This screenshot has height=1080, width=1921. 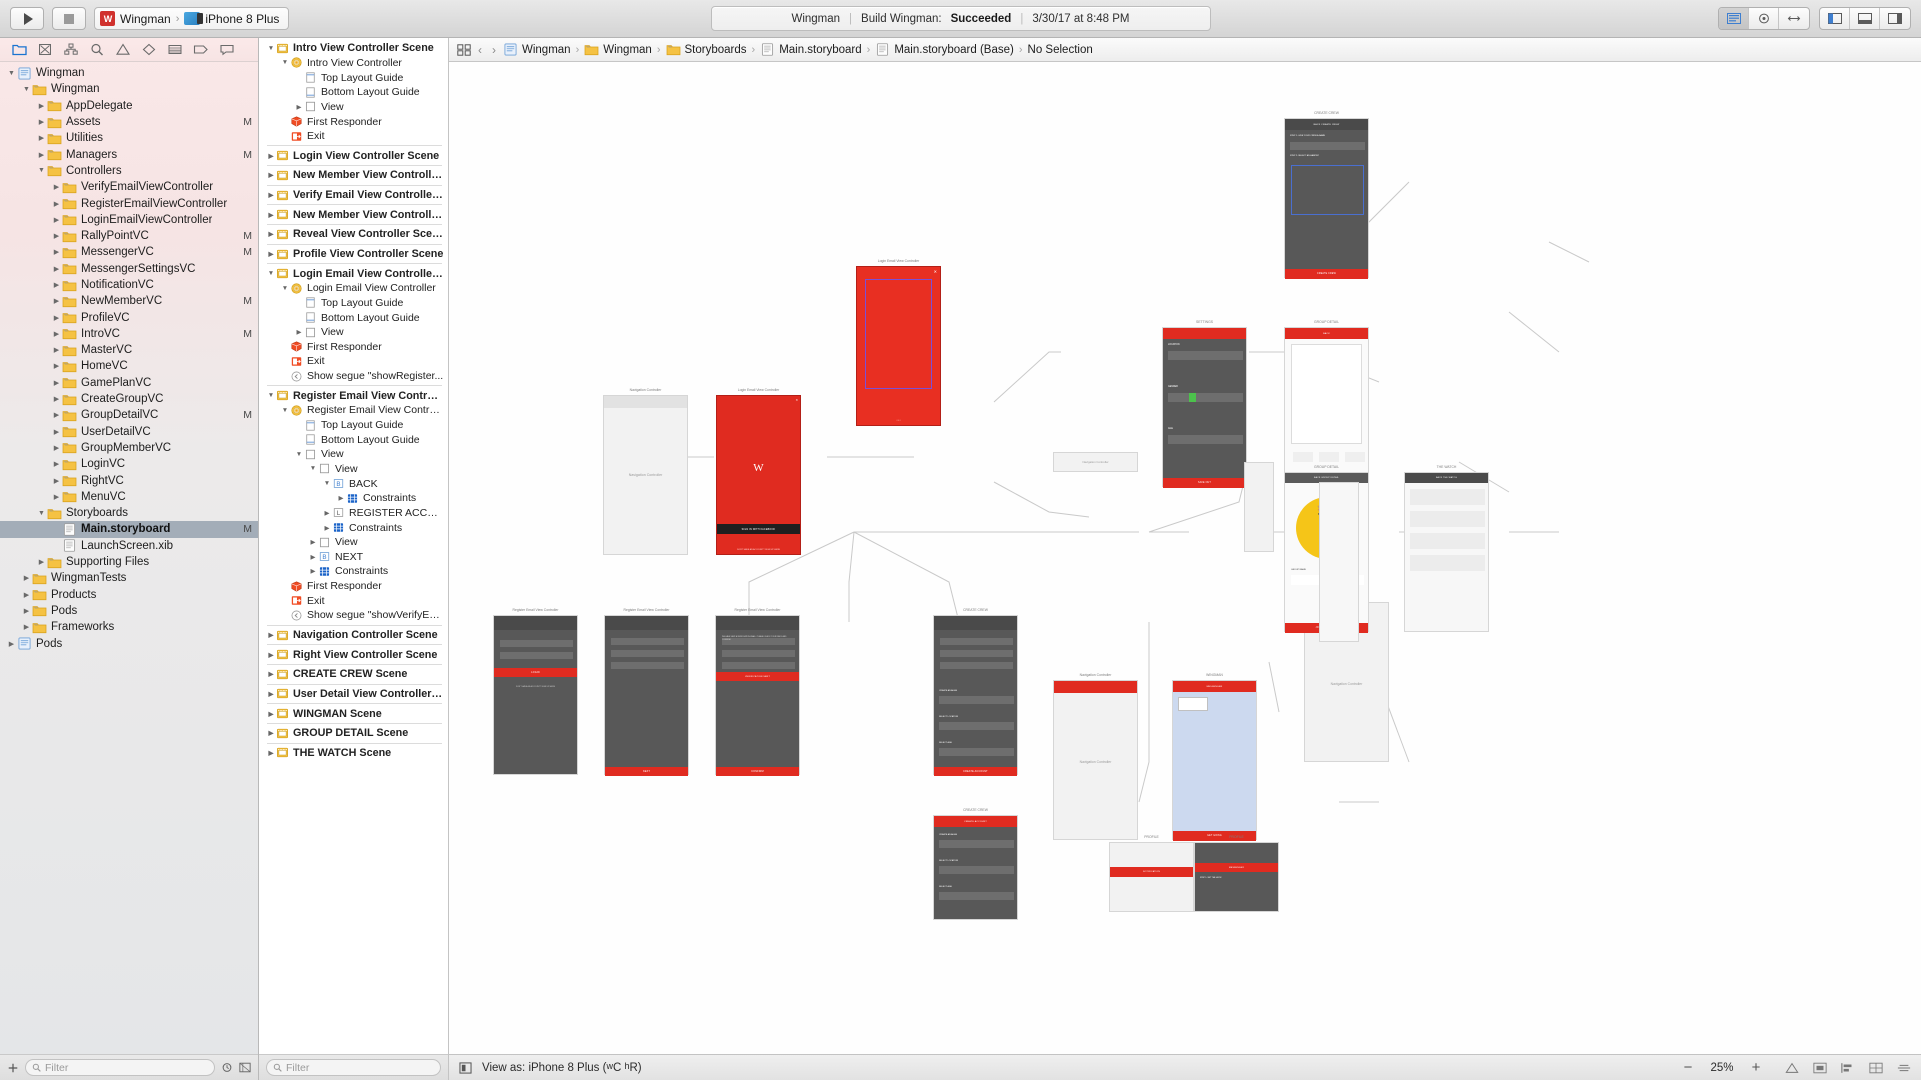 I want to click on run-button, so click(x=27, y=18).